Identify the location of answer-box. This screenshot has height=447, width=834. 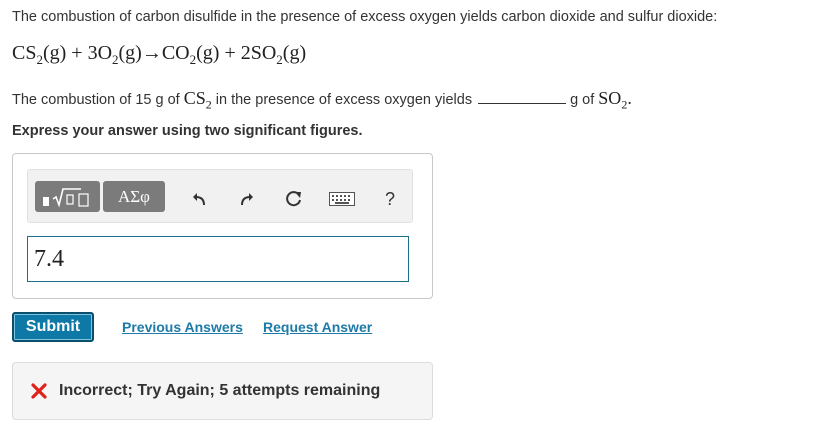
(218, 259).